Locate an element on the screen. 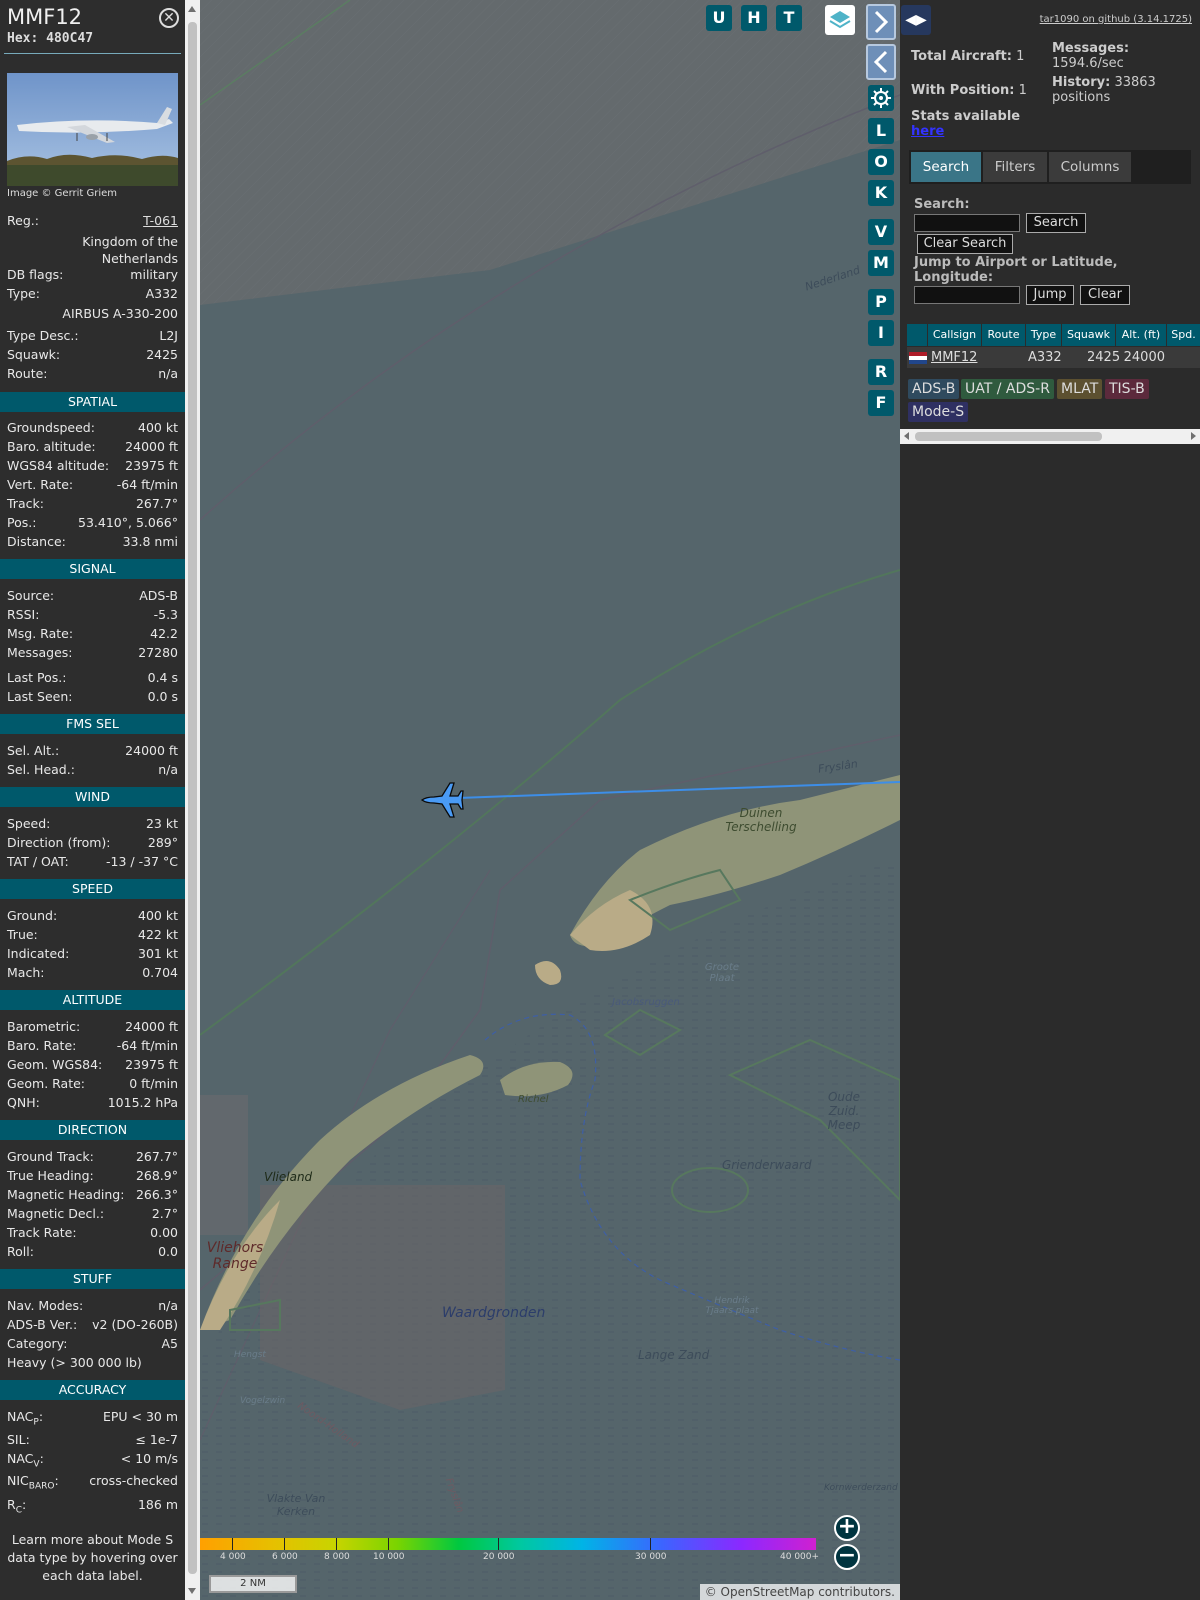 Image resolution: width=1200 pixels, height=1600 pixels. scroll-right-arrow-icon is located at coordinates (1193, 436).